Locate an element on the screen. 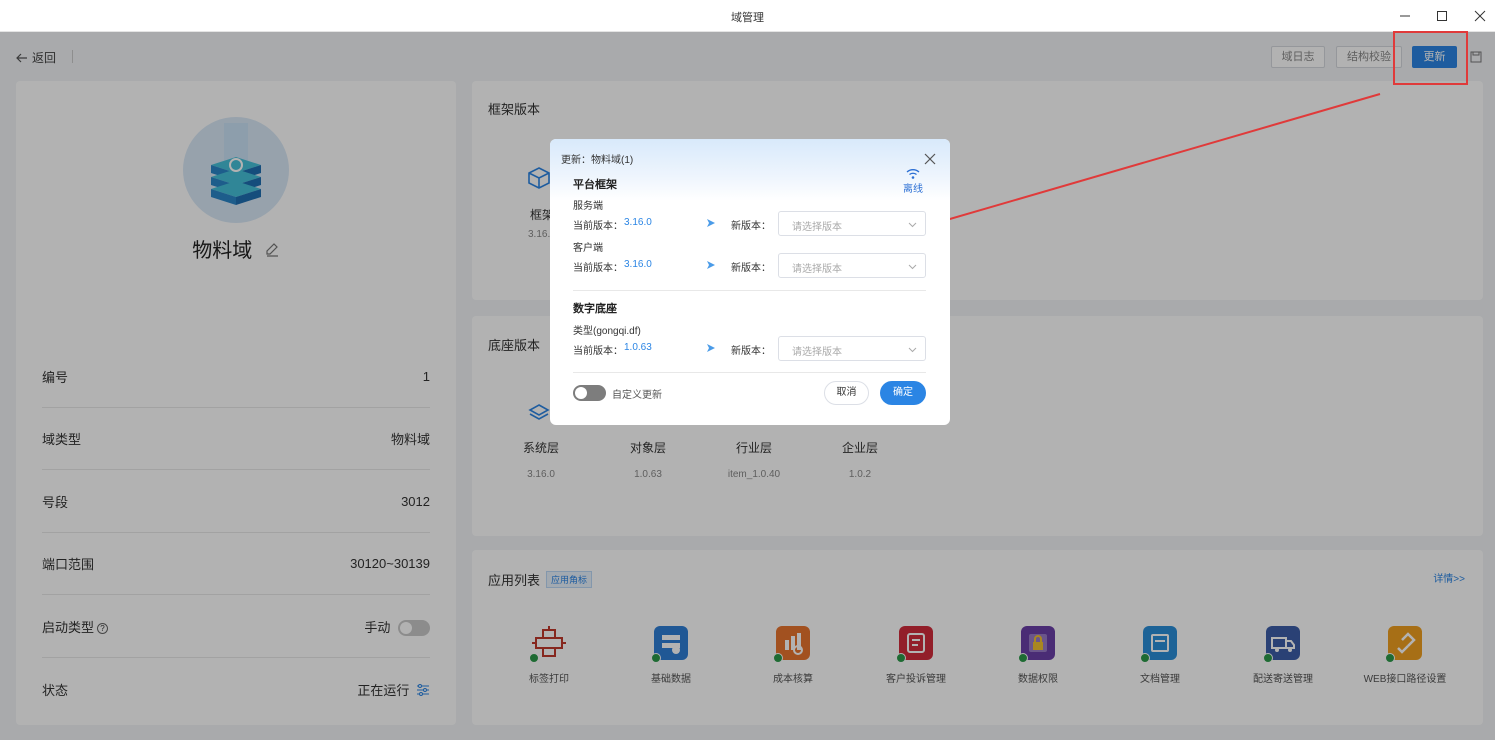 The width and height of the screenshot is (1495, 740). server-version-row: 当前版本： 3.16.0 新版本： 请选择版本 is located at coordinates (749, 223).